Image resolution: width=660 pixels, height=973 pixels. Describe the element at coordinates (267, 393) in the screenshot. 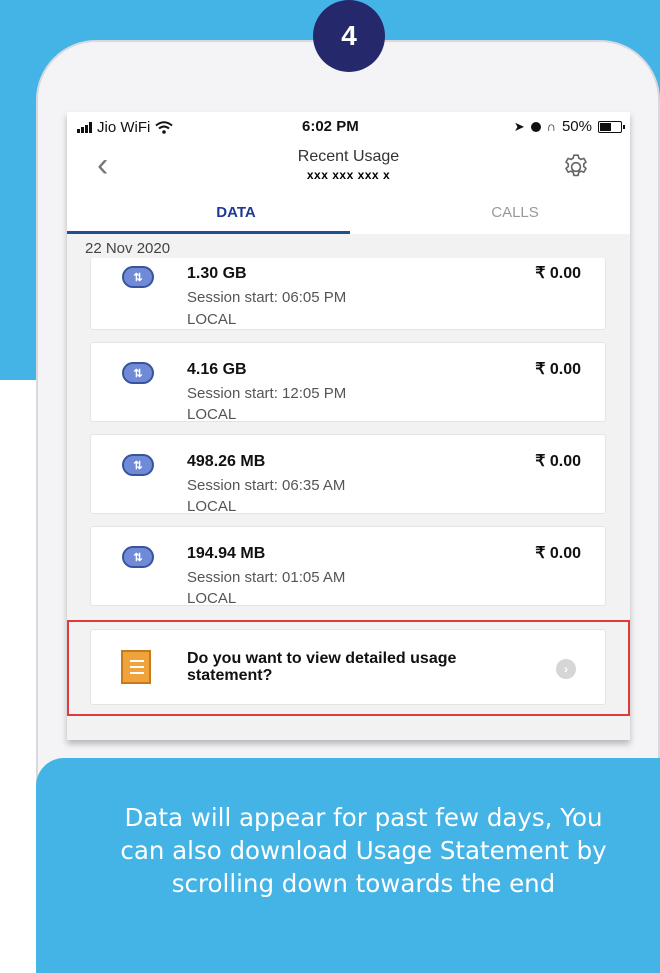

I see `session-start-time: Session start: 12:05 PM` at that location.